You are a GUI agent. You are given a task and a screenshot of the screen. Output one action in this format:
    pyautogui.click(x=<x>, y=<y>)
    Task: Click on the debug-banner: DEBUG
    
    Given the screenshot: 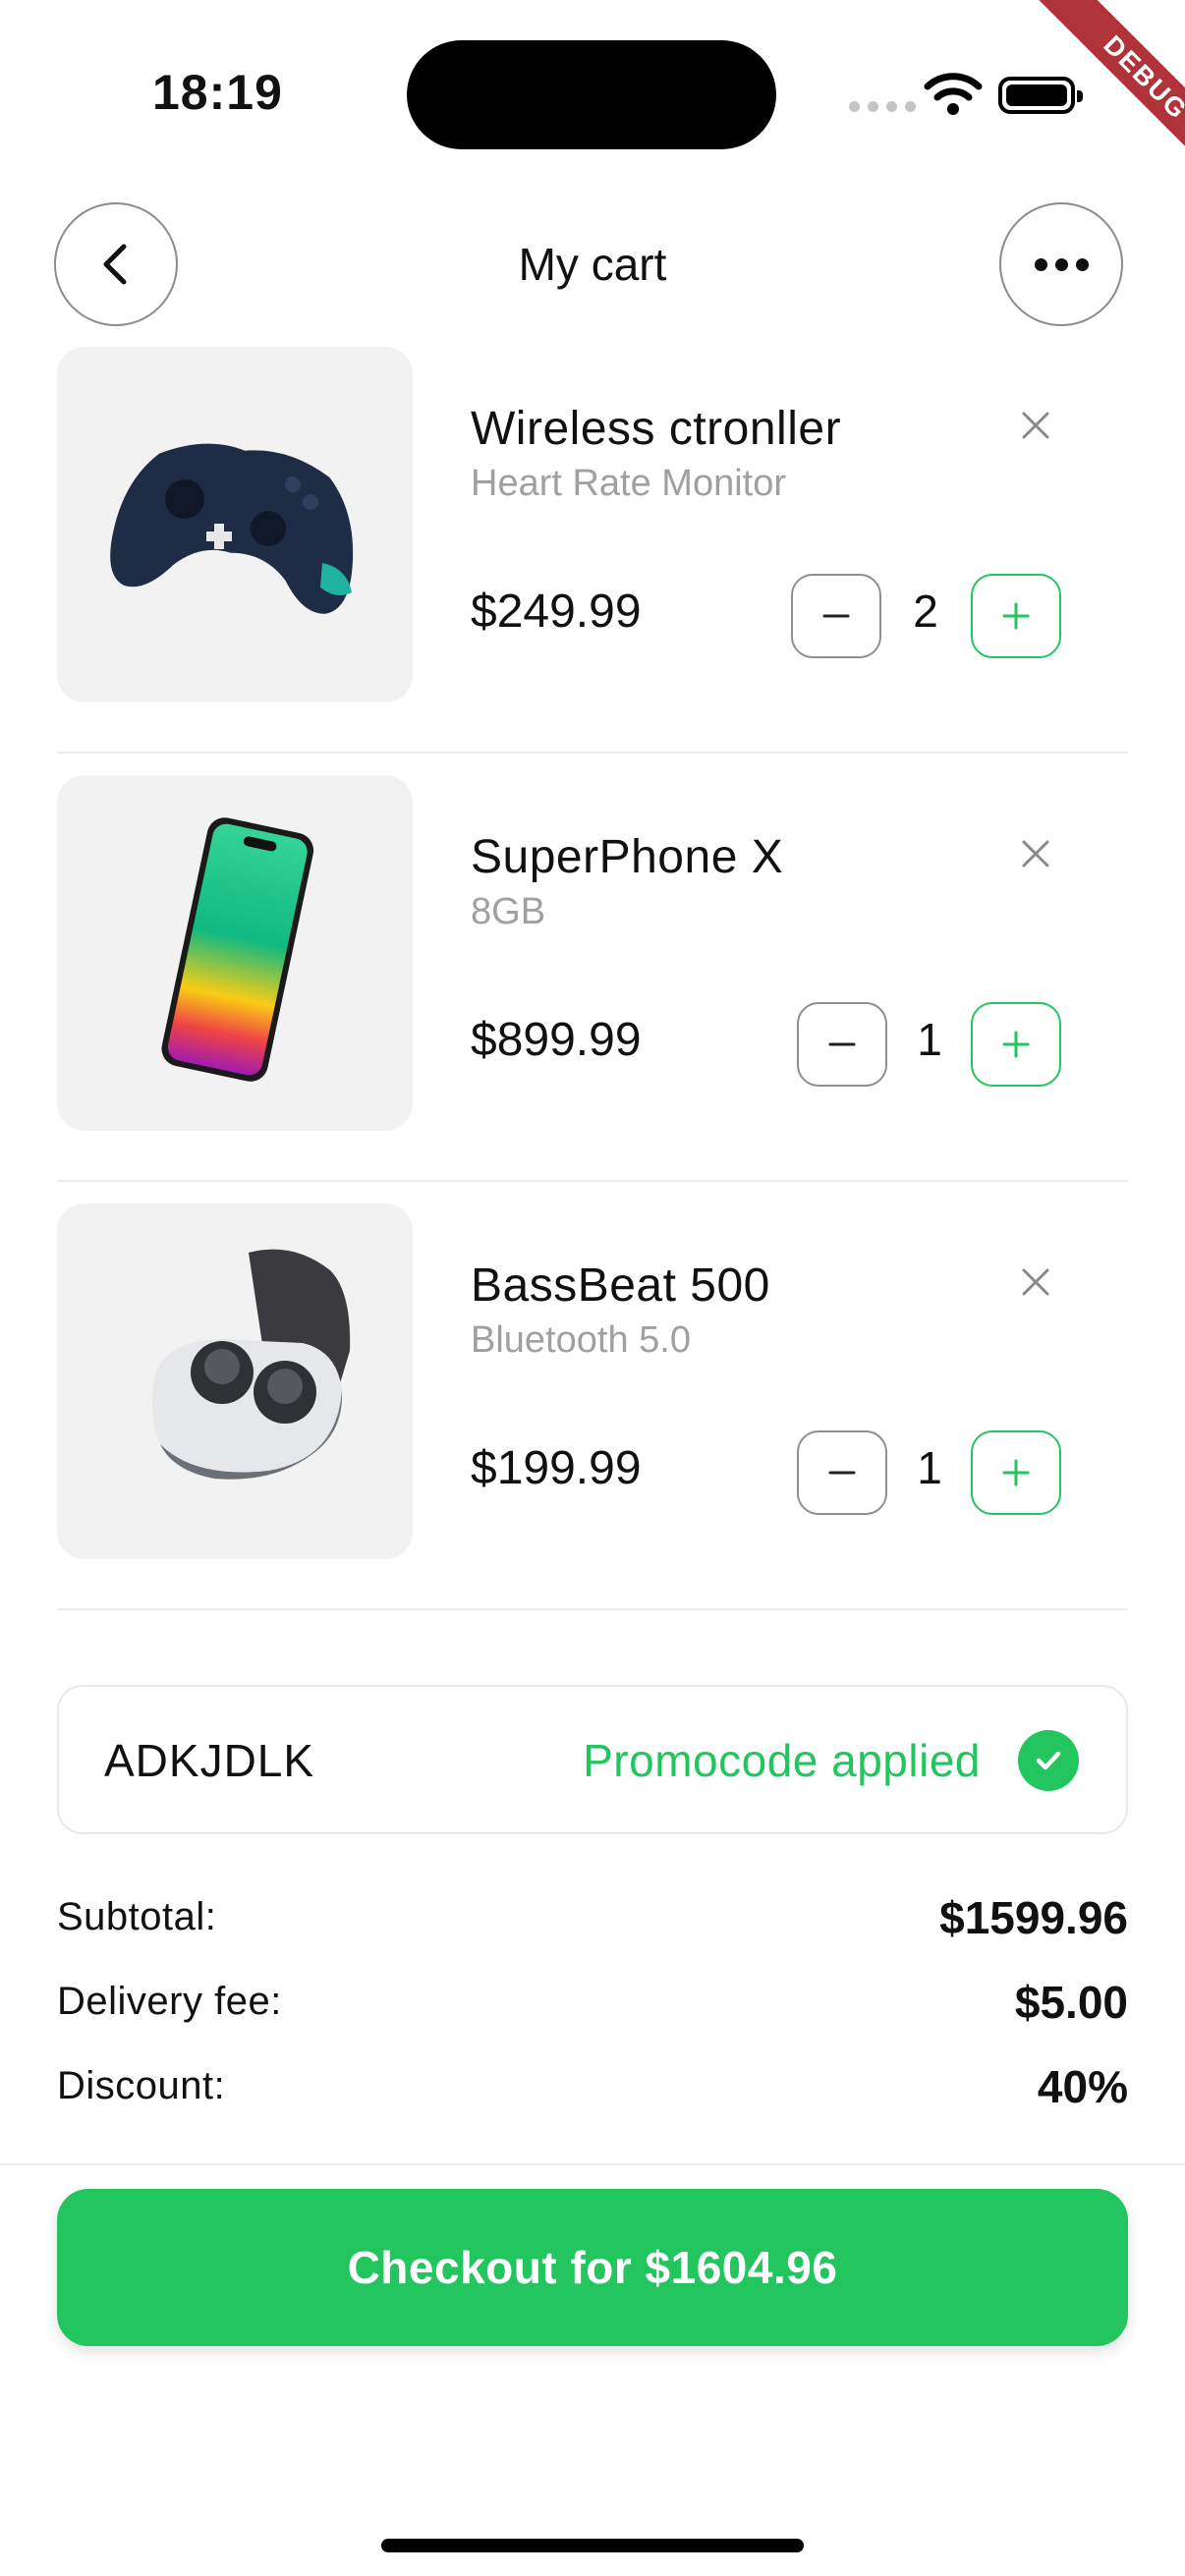 What is the action you would take?
    pyautogui.click(x=1087, y=98)
    